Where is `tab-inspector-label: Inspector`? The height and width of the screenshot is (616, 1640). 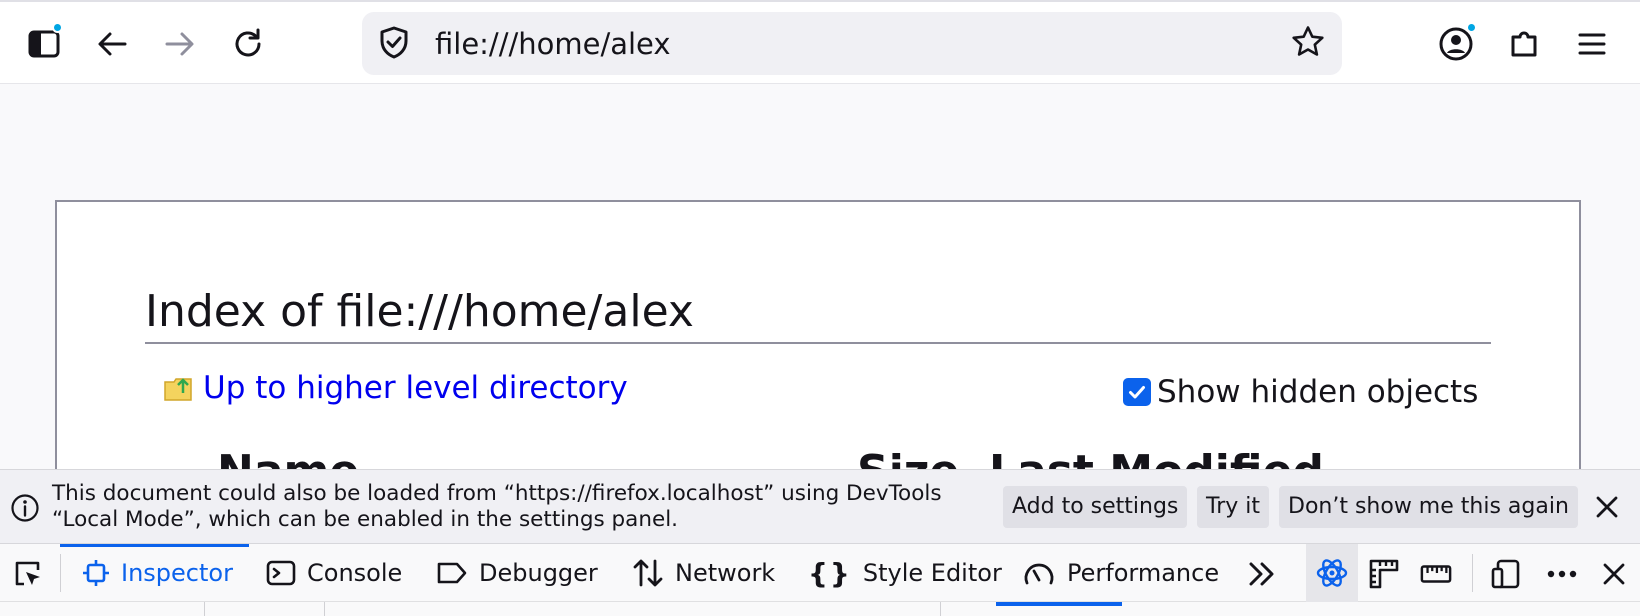 tab-inspector-label: Inspector is located at coordinates (177, 573).